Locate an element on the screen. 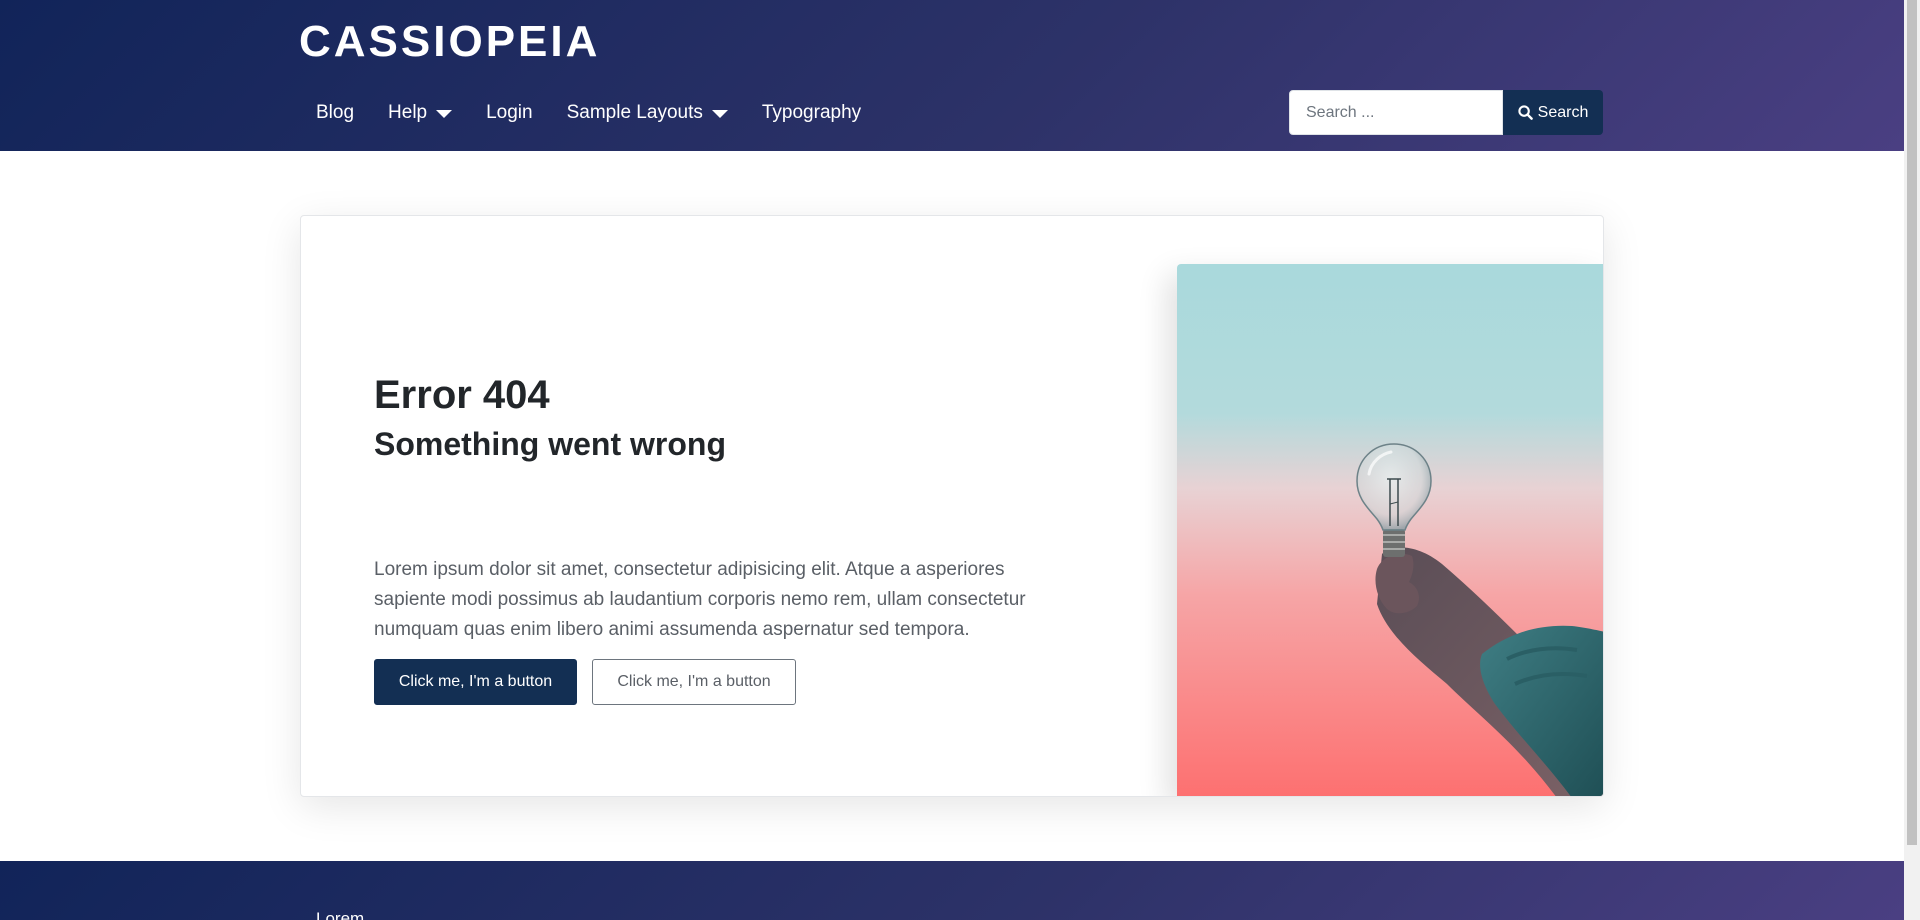 This screenshot has width=1920, height=920. hero-lightbulb-image is located at coordinates (1390, 530).